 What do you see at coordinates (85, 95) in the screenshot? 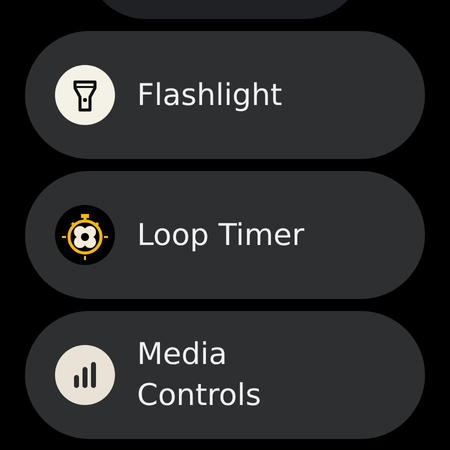
I see `flashlight-icon` at bounding box center [85, 95].